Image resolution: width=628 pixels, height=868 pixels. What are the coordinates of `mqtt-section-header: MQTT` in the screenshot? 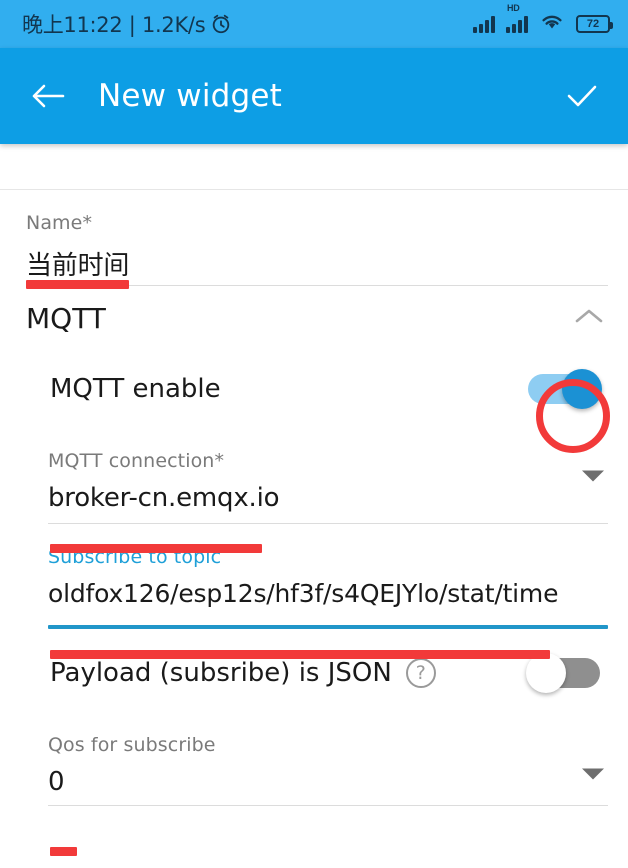 It's located at (314, 318).